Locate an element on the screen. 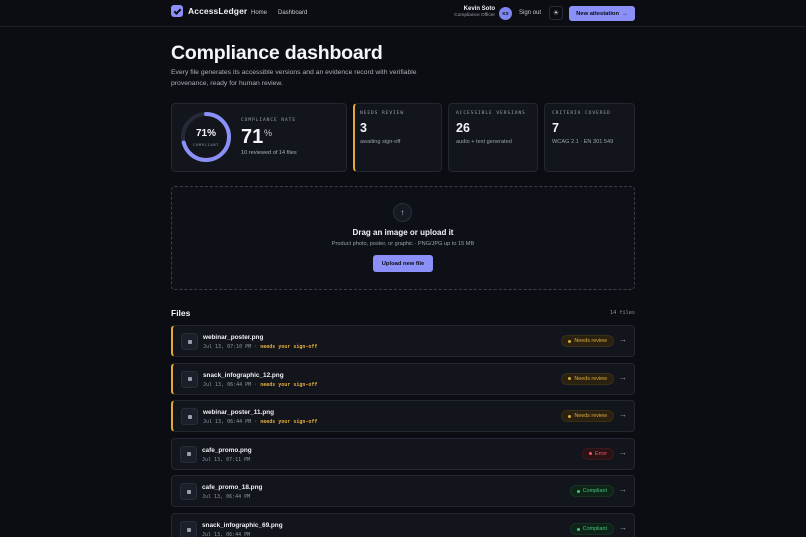 The width and height of the screenshot is (806, 537). check-logo-icon is located at coordinates (177, 11).